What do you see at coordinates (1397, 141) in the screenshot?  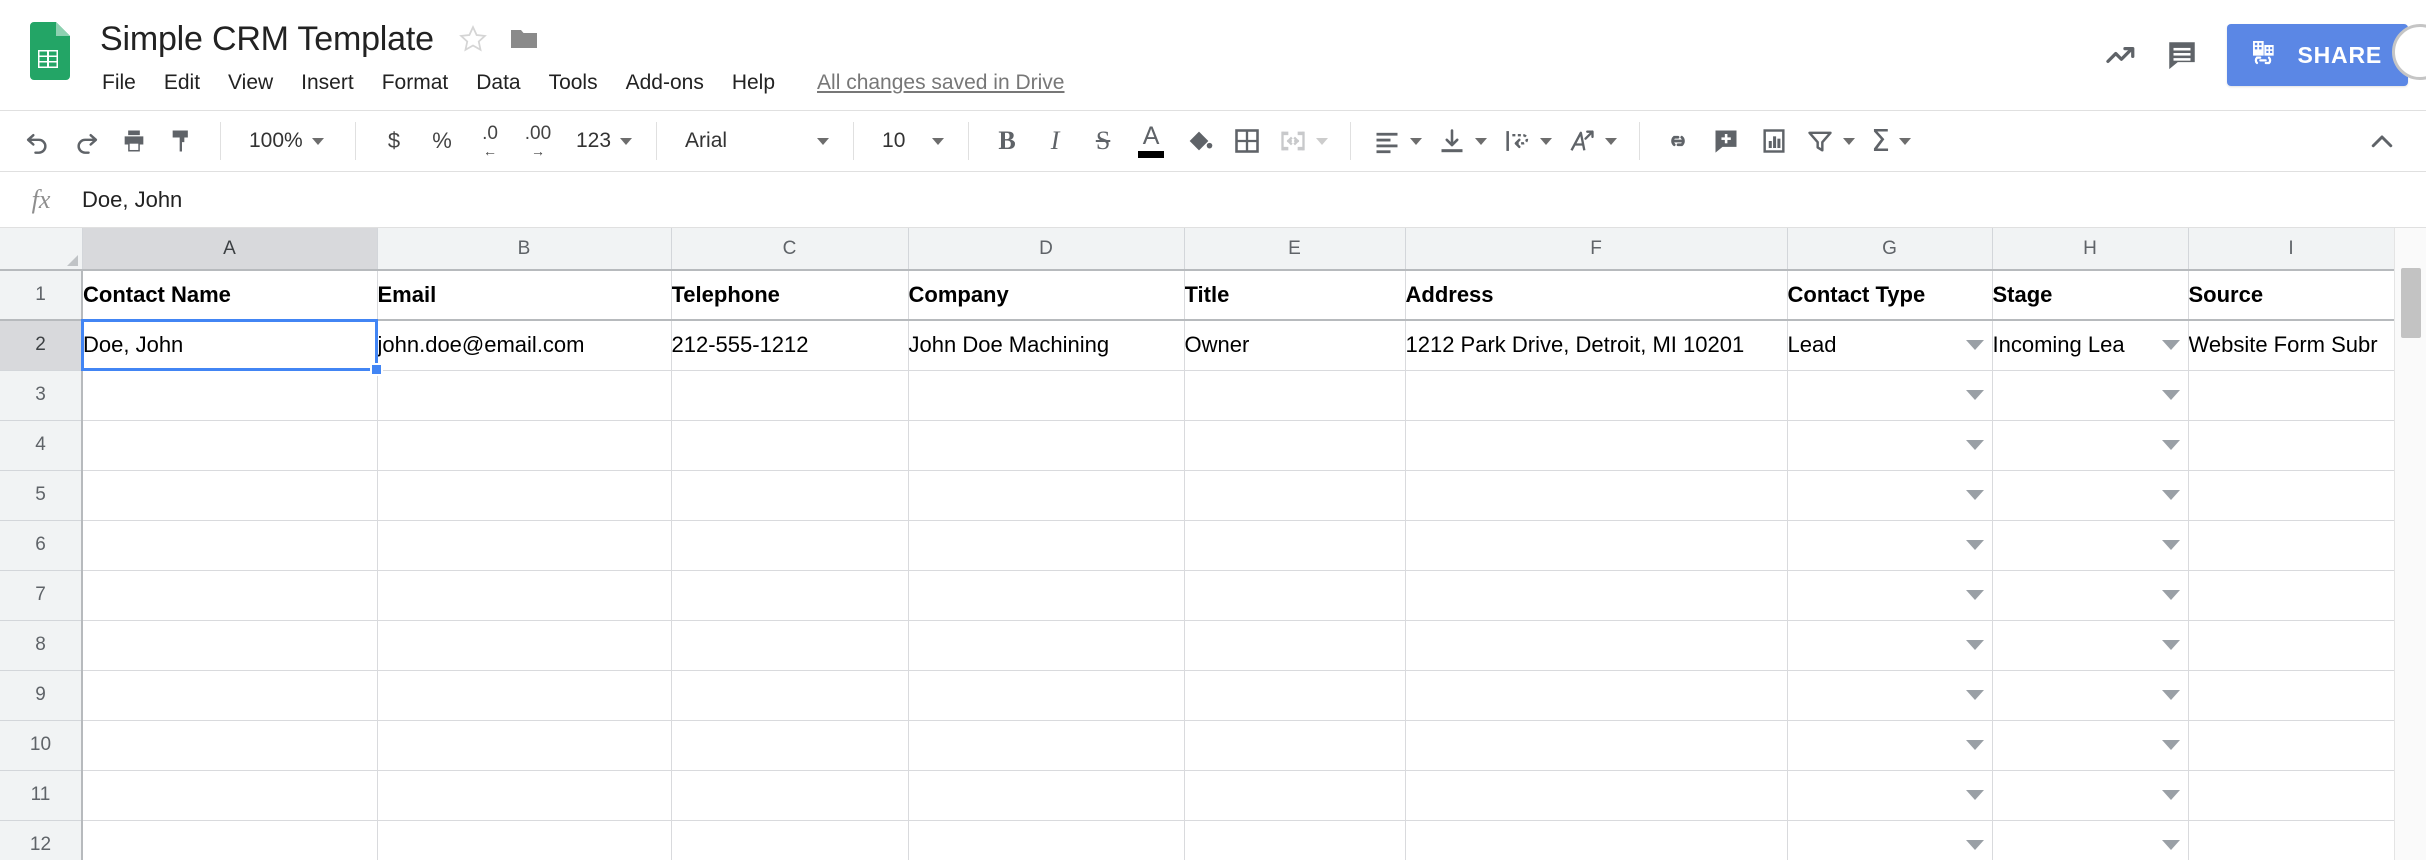 I see `horizontal-align-button` at bounding box center [1397, 141].